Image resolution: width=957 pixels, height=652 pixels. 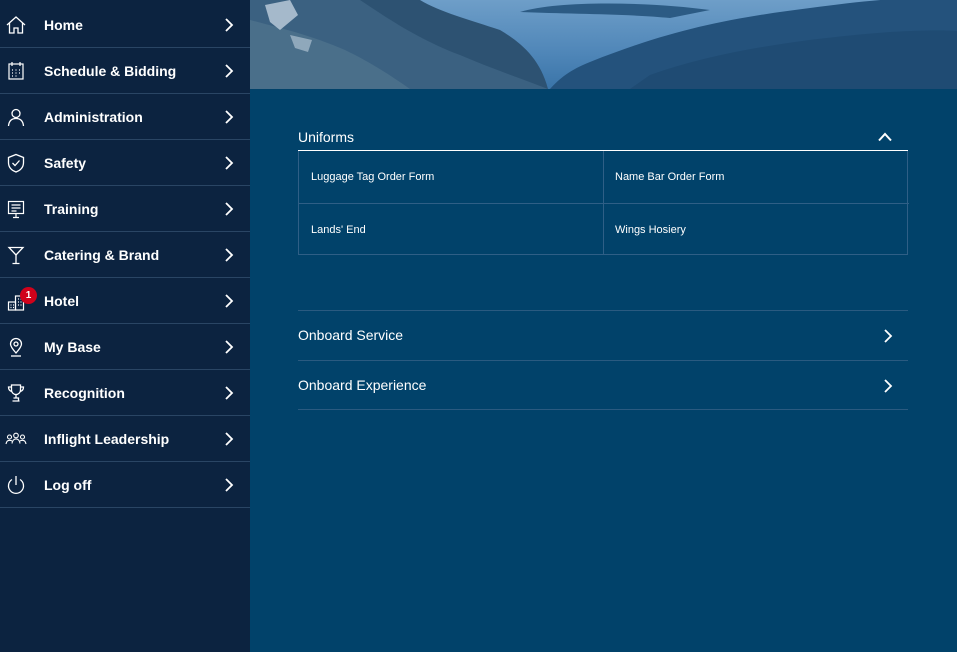 What do you see at coordinates (107, 439) in the screenshot?
I see `sidebar-item-label: Inflight Leadership` at bounding box center [107, 439].